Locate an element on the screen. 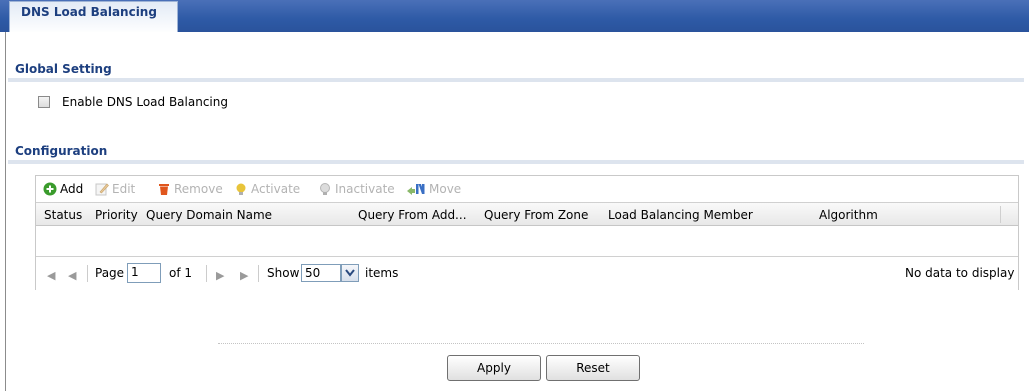  column-header-load-balancing-member: Load Balancing Member is located at coordinates (680, 215).